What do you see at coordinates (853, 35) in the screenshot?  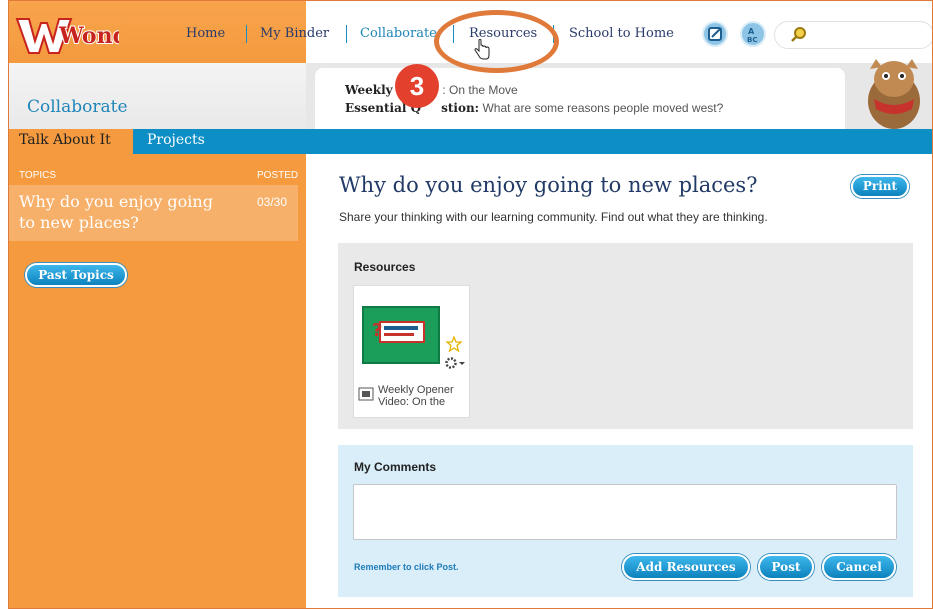 I see `search-input` at bounding box center [853, 35].